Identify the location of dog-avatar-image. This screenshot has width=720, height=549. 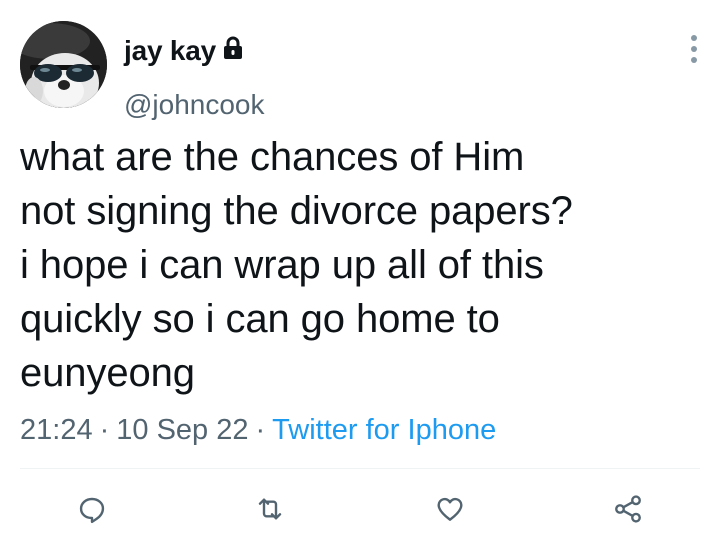
(63, 64).